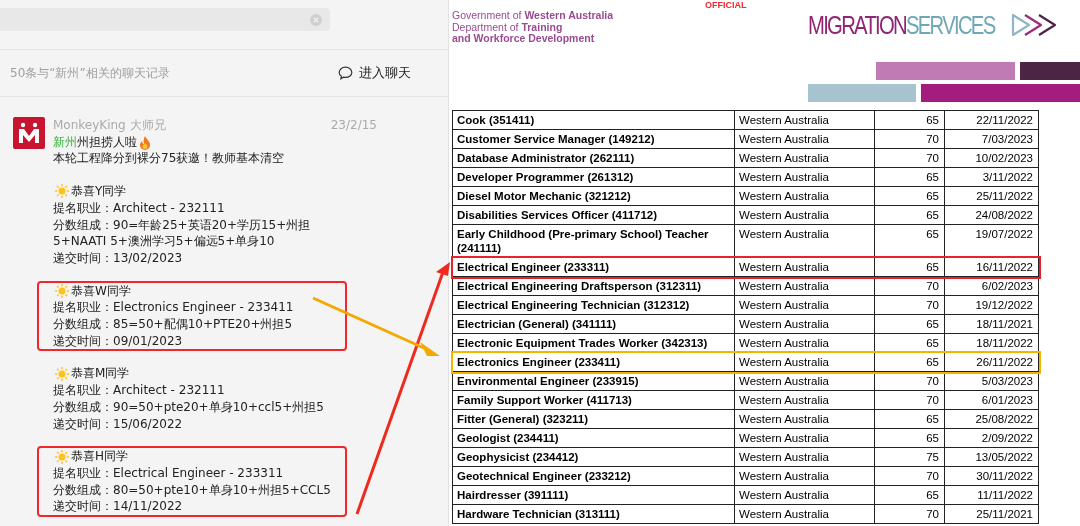 Image resolution: width=1080 pixels, height=526 pixels. What do you see at coordinates (593, 120) in the screenshot?
I see `table-cell: Cook (351411)` at bounding box center [593, 120].